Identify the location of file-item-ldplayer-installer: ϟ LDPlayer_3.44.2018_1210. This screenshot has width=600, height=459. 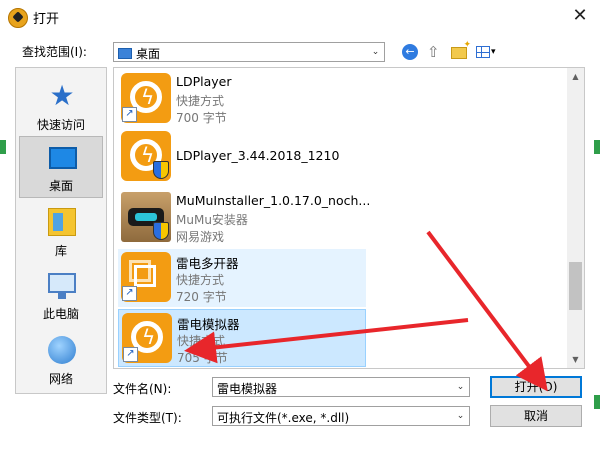
(242, 157).